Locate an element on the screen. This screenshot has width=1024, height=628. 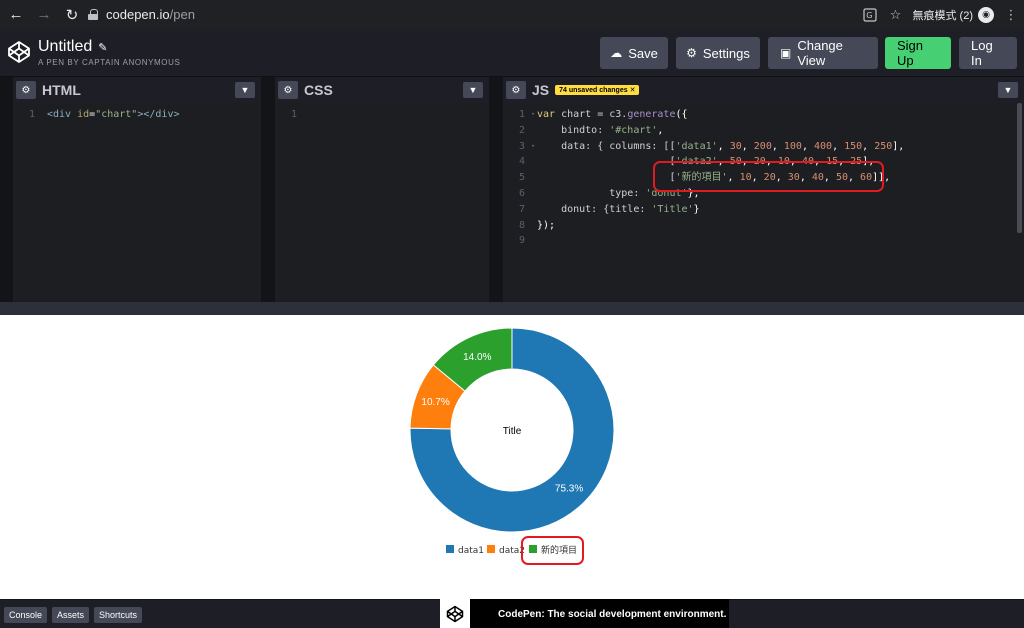
browser-toolbar: ← → ↻ codepen.io/pen G ☆ 無痕模式 (2) ◉ ⋮ is located at coordinates (512, 14).